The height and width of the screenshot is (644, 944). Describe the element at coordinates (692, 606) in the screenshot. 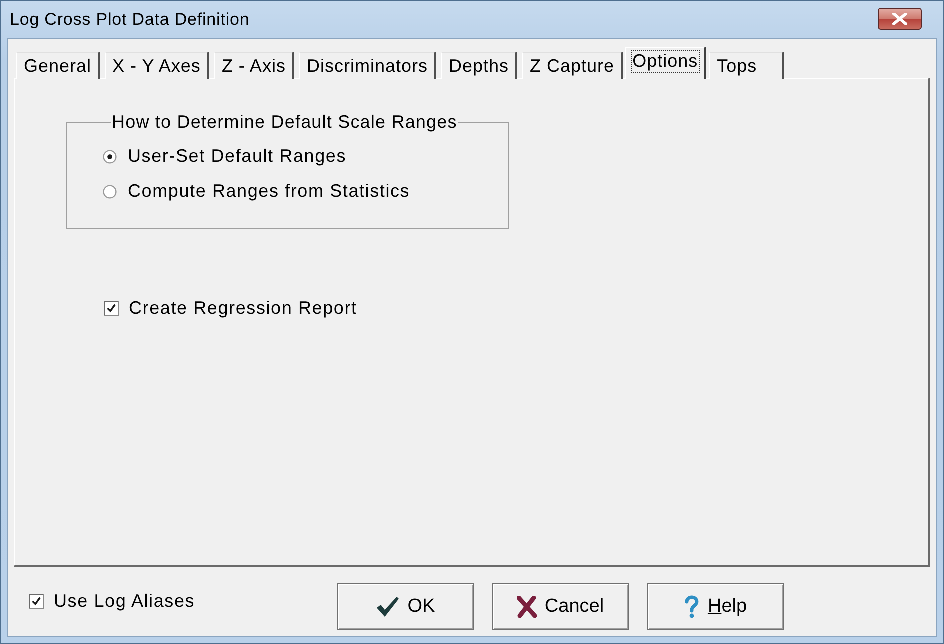

I see `question-mark-icon` at that location.